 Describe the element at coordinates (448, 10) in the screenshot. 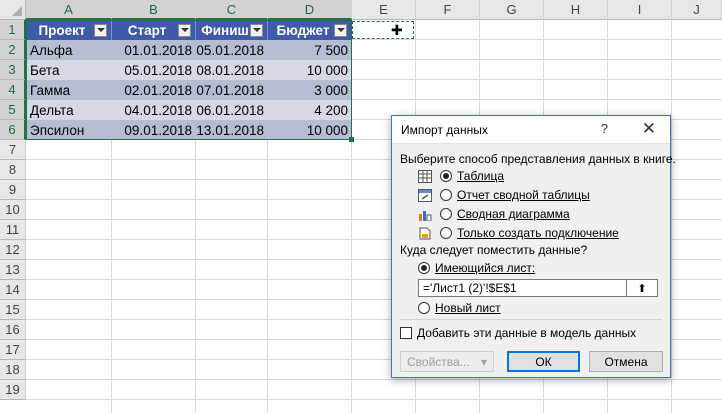

I see `column-header-f: F` at that location.